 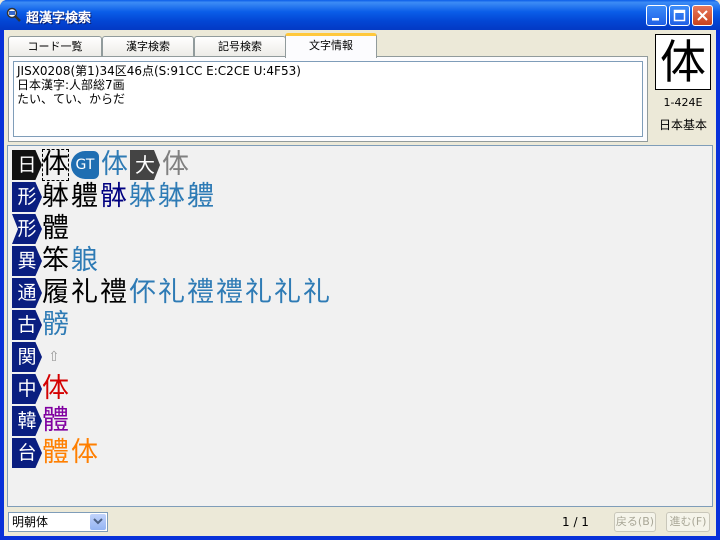 I want to click on variant-row: 韓體, so click(x=41, y=421).